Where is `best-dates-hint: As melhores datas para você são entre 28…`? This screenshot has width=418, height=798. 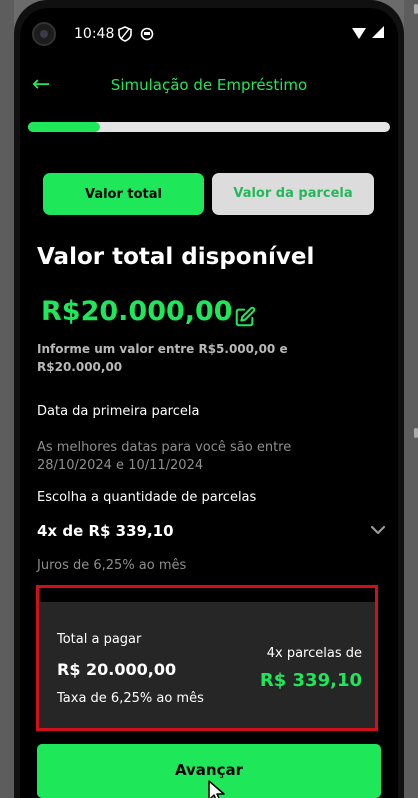
best-dates-hint: As melhores datas para você são entre 28… is located at coordinates (164, 456).